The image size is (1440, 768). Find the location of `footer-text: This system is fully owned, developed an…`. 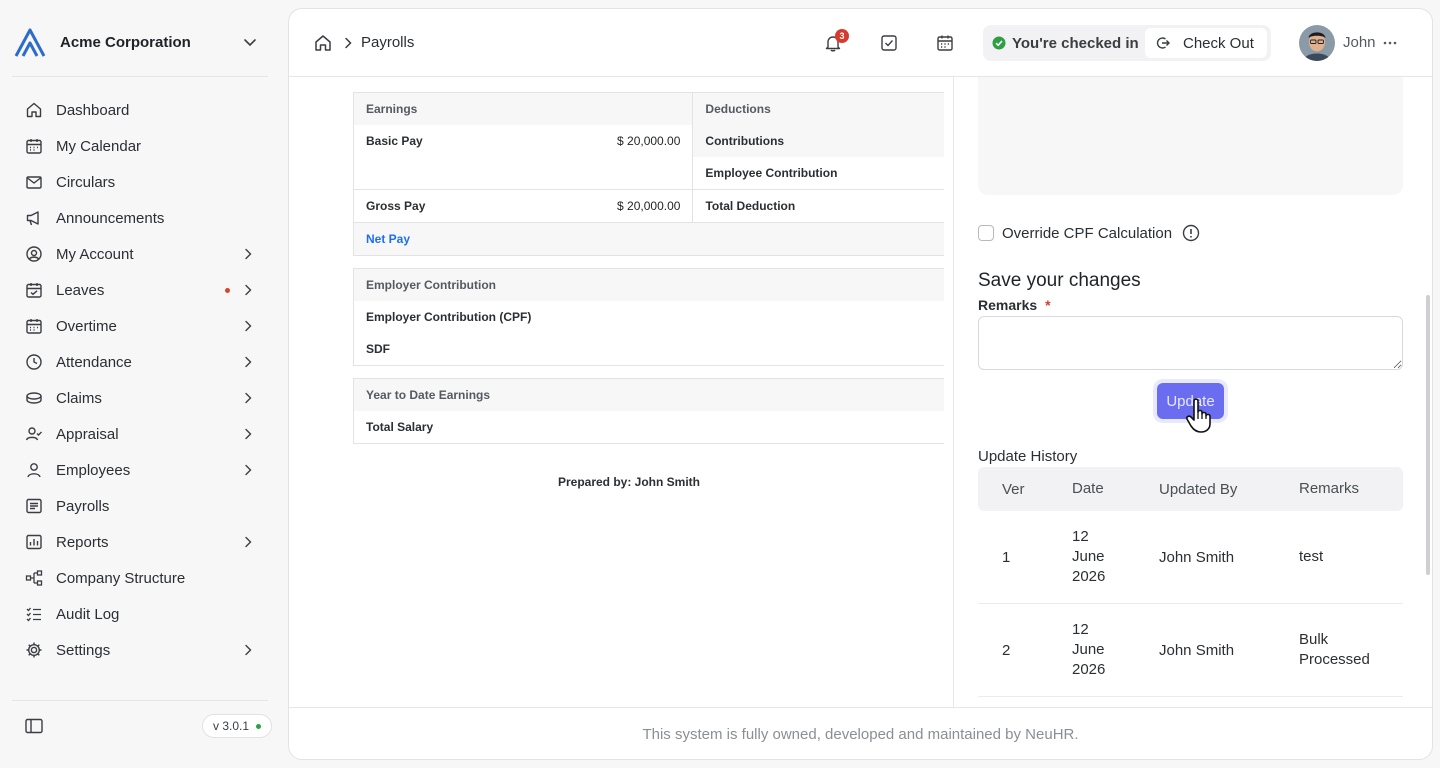

footer-text: This system is fully owned, developed an… is located at coordinates (860, 734).